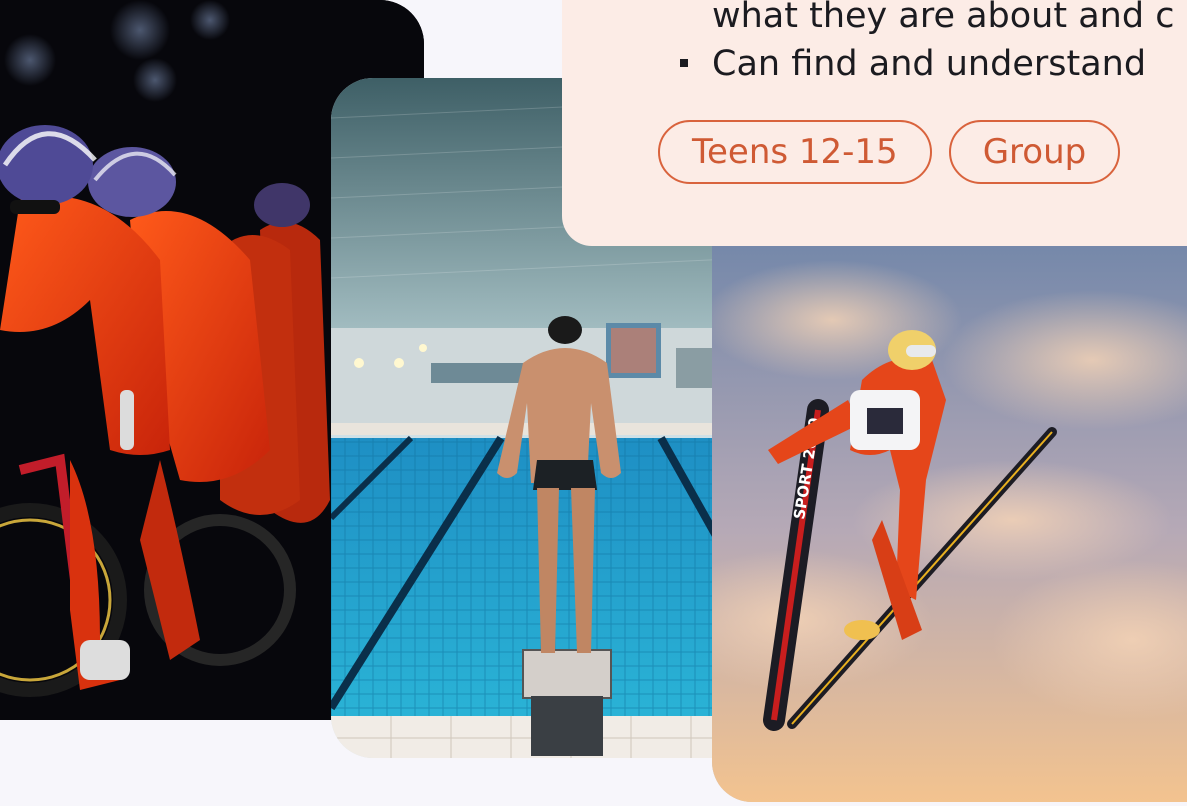 This screenshot has width=1187, height=806. I want to click on tag-group: Group, so click(1034, 152).